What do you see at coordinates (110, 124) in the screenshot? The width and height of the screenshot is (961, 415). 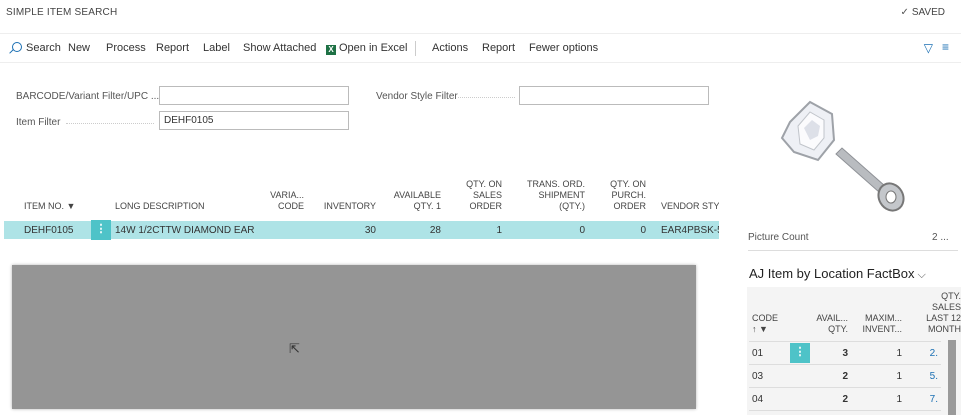 I see `item-filter-leader` at bounding box center [110, 124].